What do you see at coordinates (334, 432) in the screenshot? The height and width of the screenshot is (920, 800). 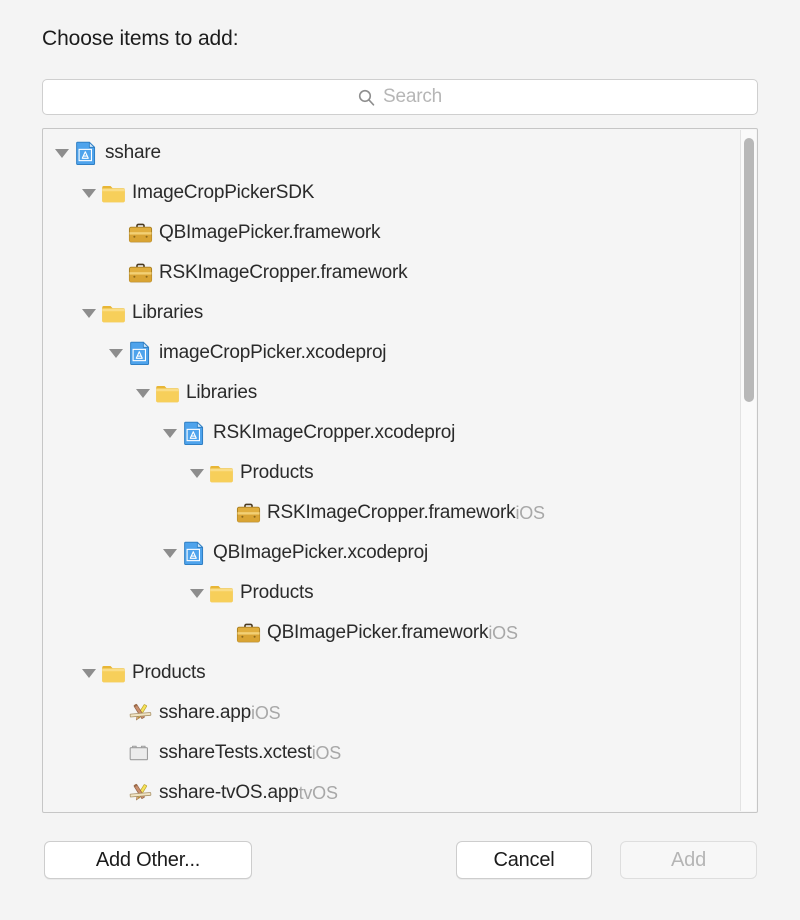 I see `tree-row-label: RSKImageCropper.xcodeproj` at bounding box center [334, 432].